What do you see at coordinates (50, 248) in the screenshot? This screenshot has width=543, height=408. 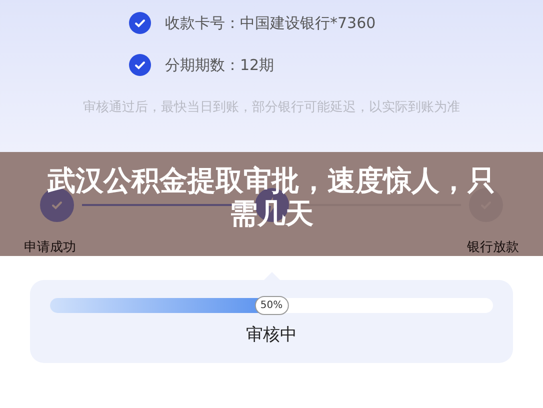 I see `step-label: 申请成功` at bounding box center [50, 248].